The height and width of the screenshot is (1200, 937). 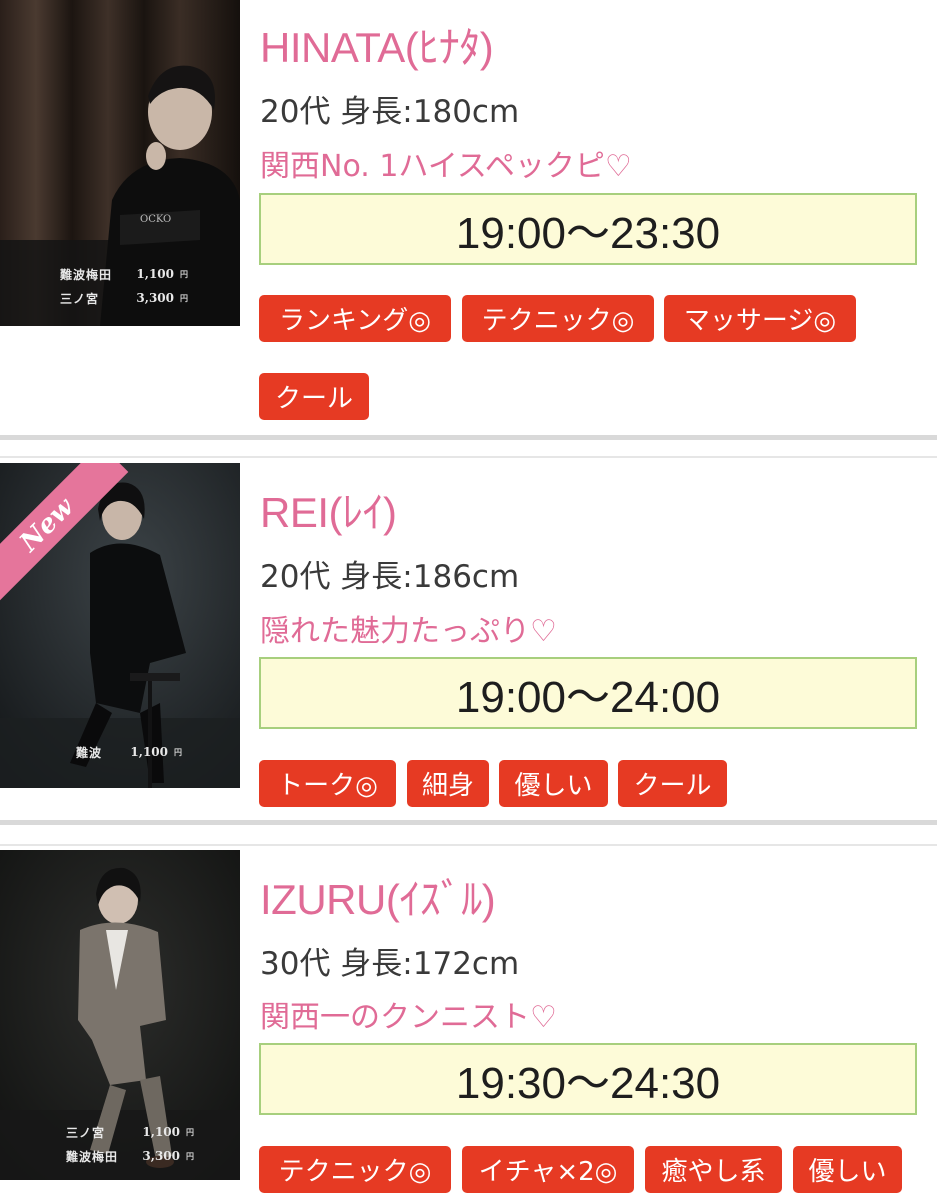 What do you see at coordinates (588, 229) in the screenshot?
I see `schedule-time: 19:00〜23:30` at bounding box center [588, 229].